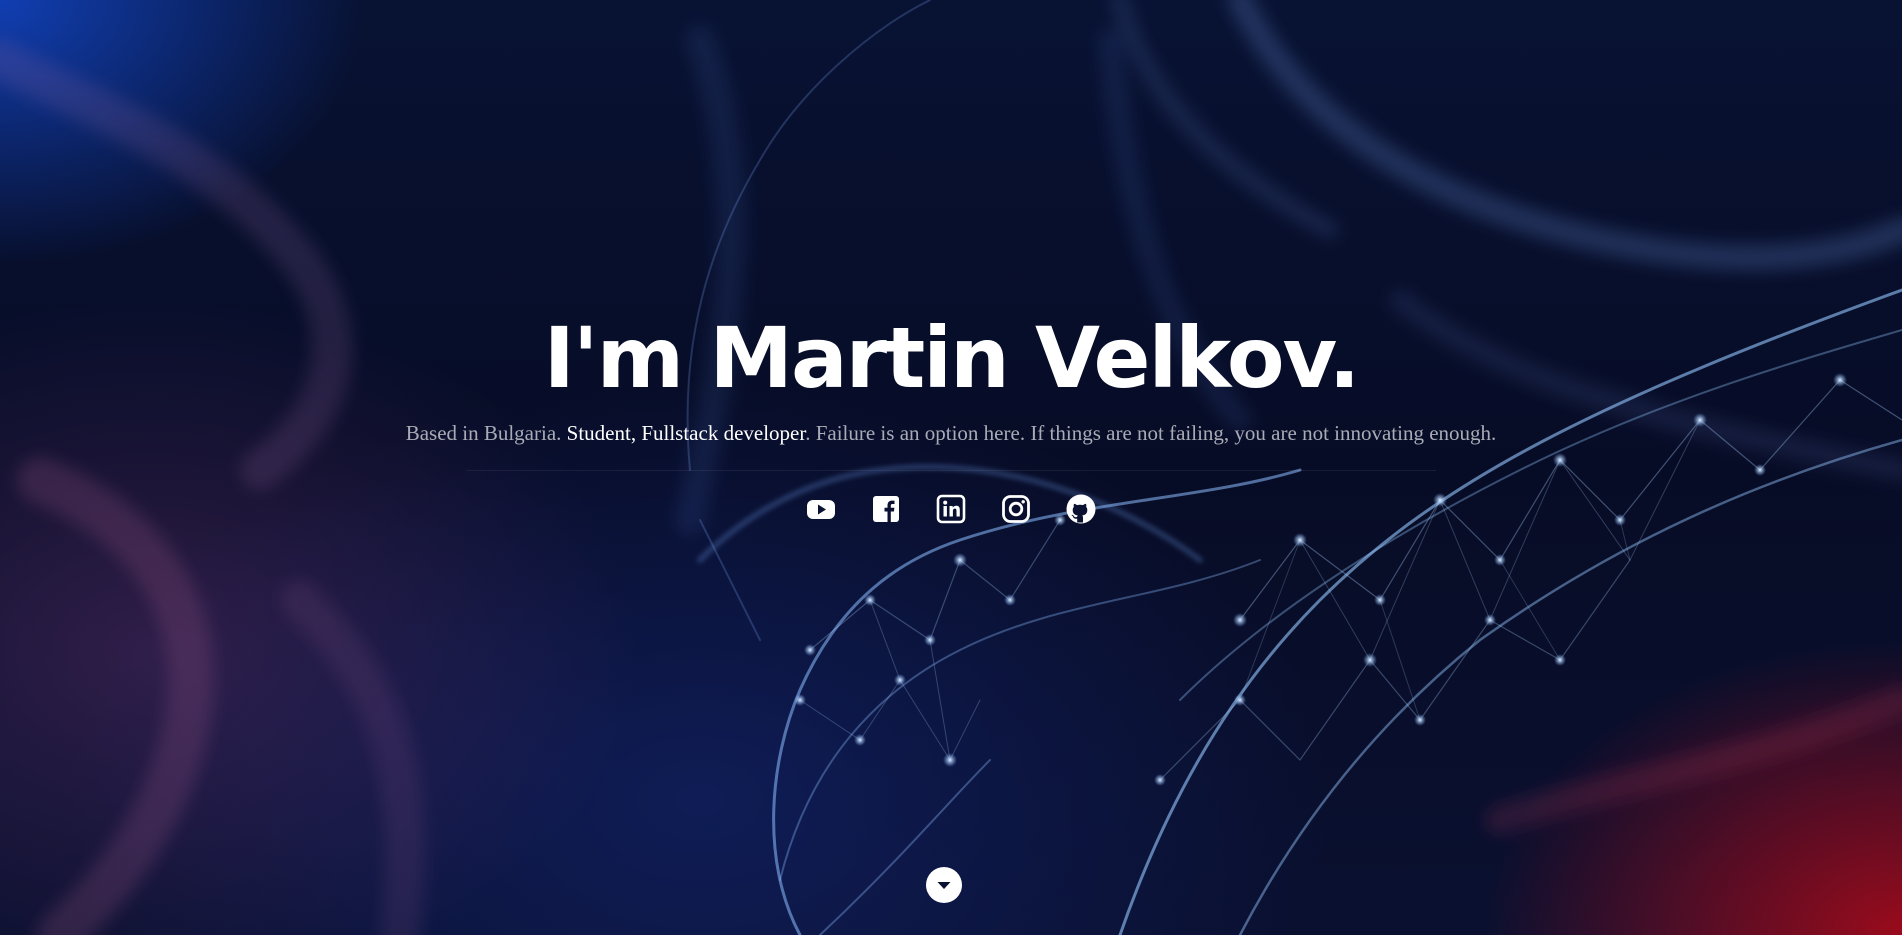  I want to click on linkedin-icon, so click(951, 509).